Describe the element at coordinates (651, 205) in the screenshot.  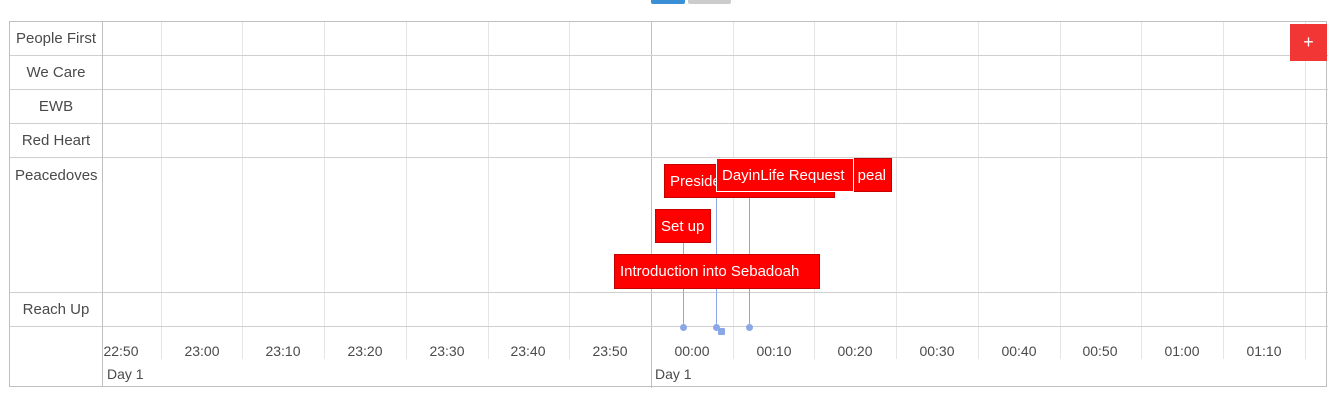
I see `day-boundary-line` at that location.